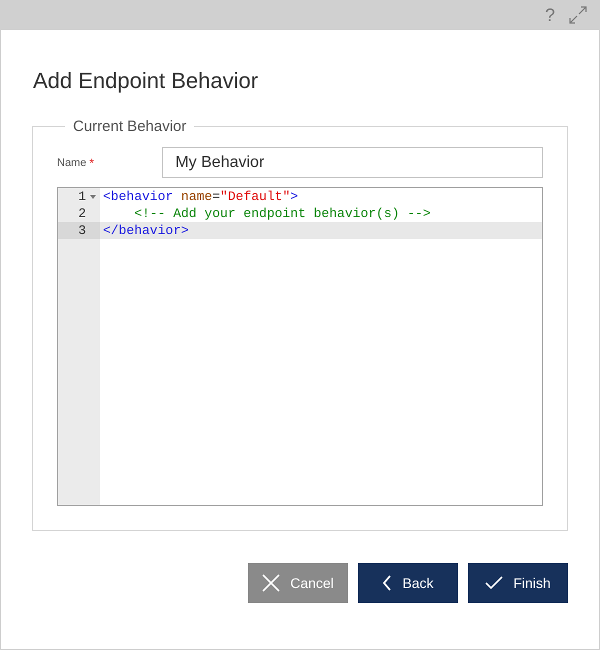 The height and width of the screenshot is (650, 600). What do you see at coordinates (82, 213) in the screenshot?
I see `line-number: 2` at bounding box center [82, 213].